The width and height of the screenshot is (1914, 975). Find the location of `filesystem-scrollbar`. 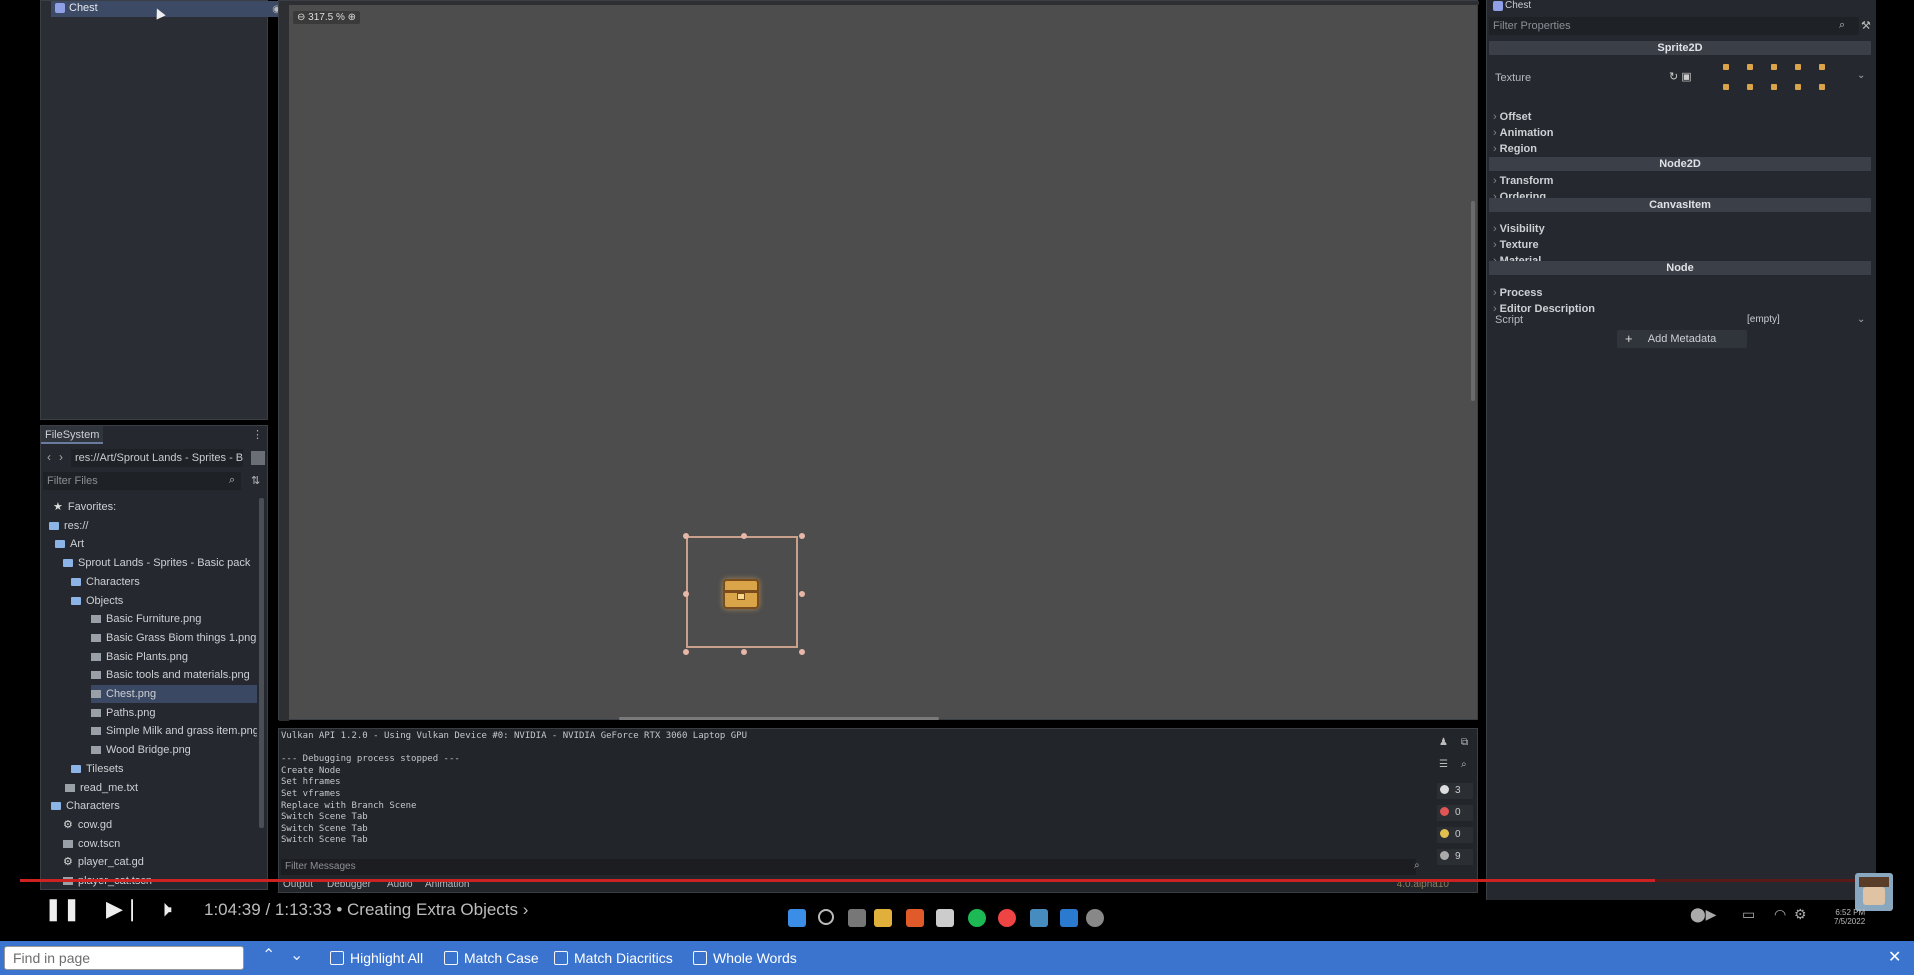

filesystem-scrollbar is located at coordinates (261, 663).